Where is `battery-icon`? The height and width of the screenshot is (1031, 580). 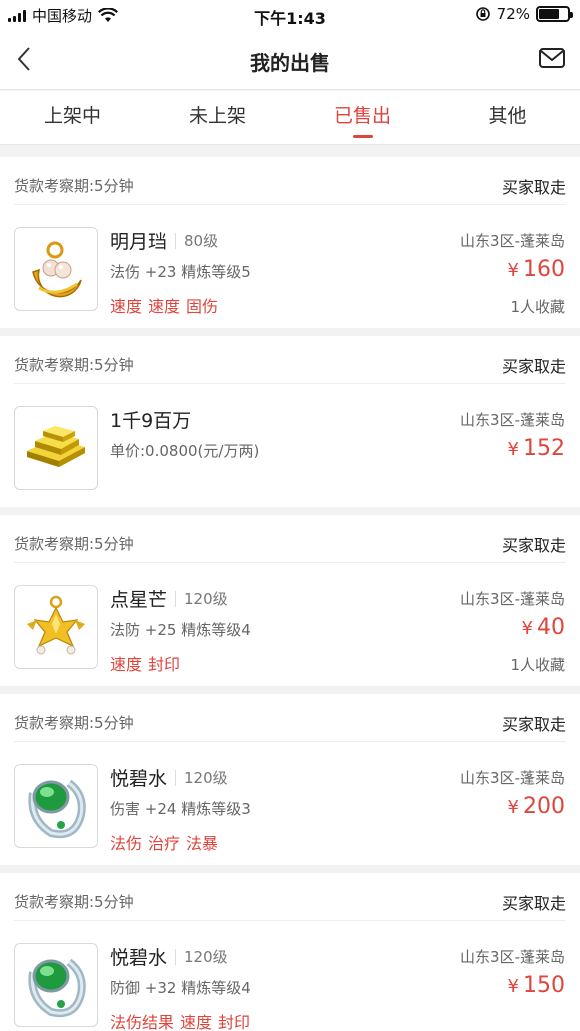 battery-icon is located at coordinates (554, 14).